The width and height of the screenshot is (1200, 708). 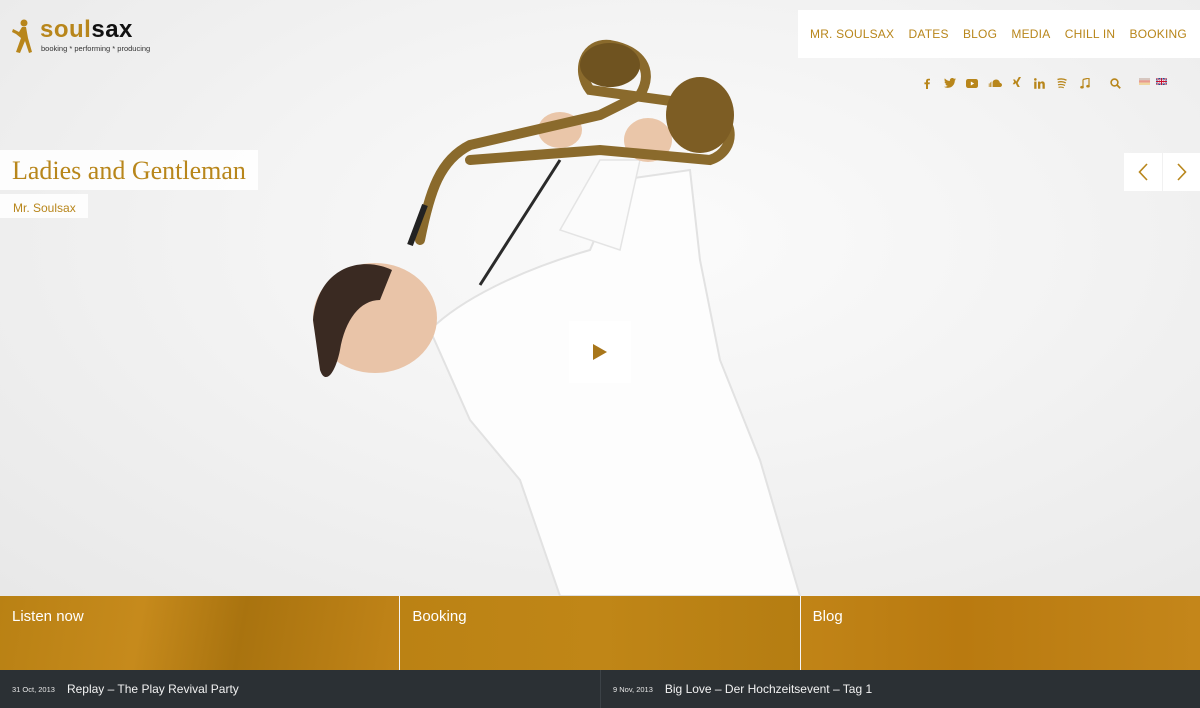 I want to click on ticker-title: Replay – The Play Revival Party, so click(x=153, y=689).